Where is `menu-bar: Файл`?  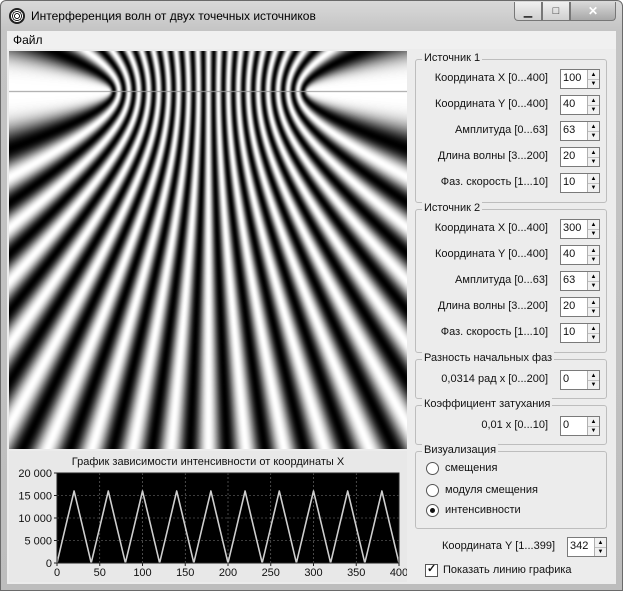
menu-bar: Файл is located at coordinates (311, 40).